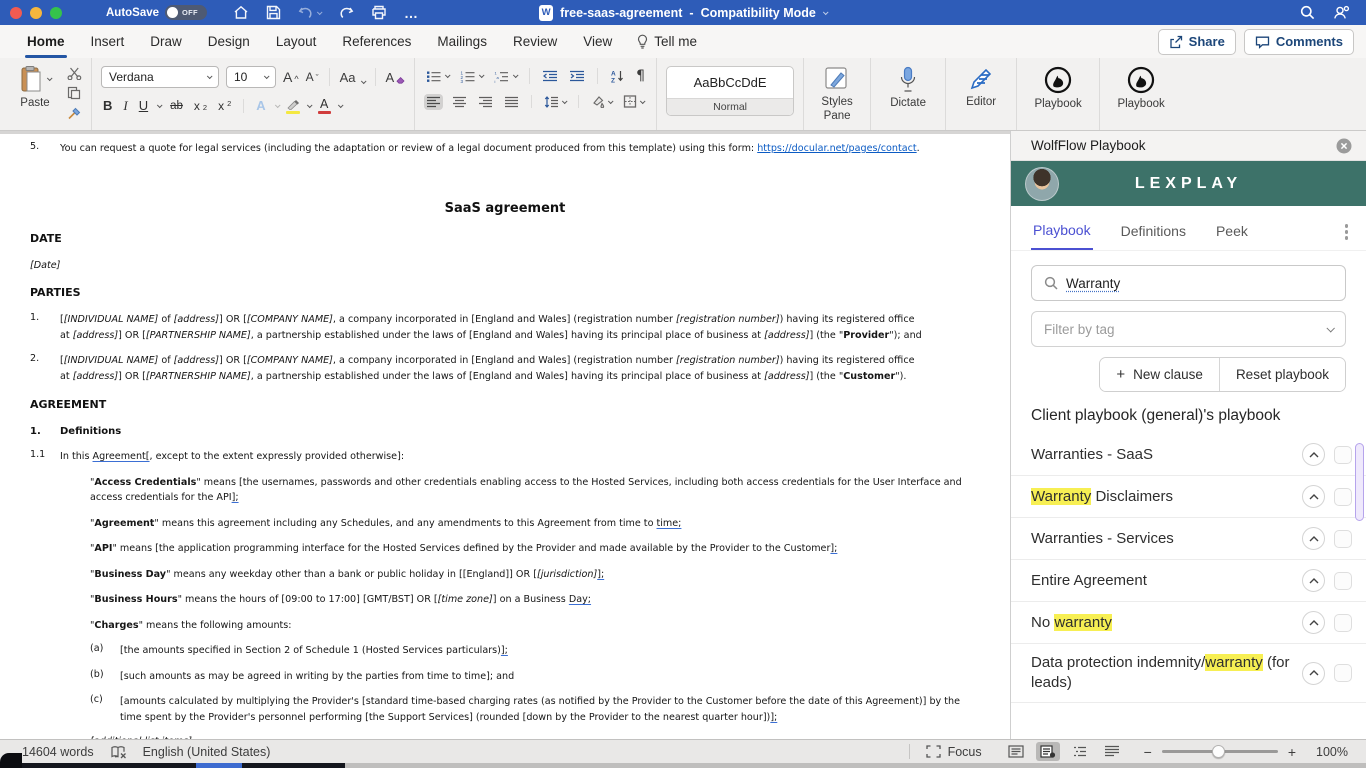 The width and height of the screenshot is (1366, 768). I want to click on align-right-button, so click(485, 102).